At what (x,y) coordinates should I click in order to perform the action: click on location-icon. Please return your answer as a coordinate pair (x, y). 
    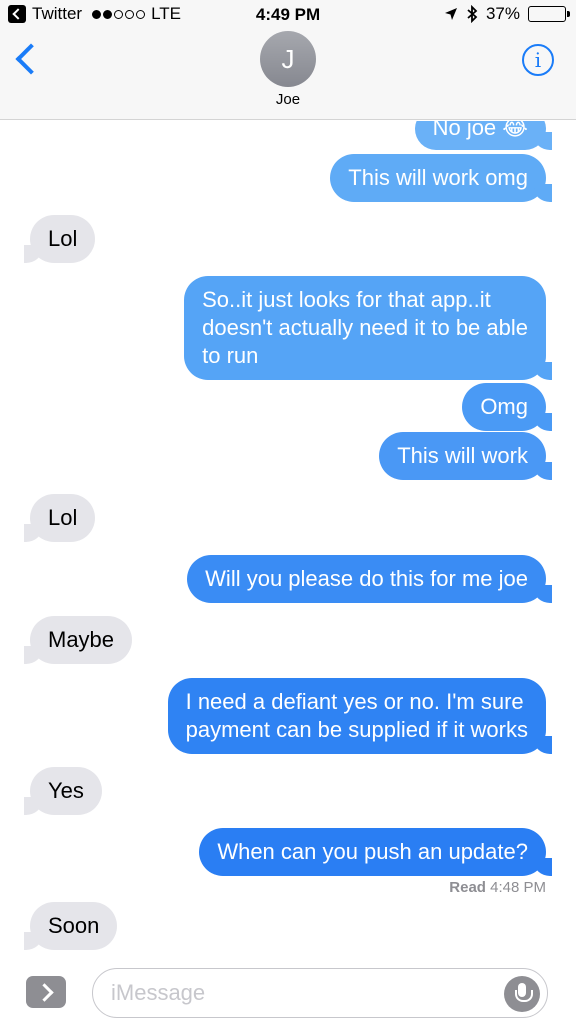
    Looking at the image, I should click on (450, 14).